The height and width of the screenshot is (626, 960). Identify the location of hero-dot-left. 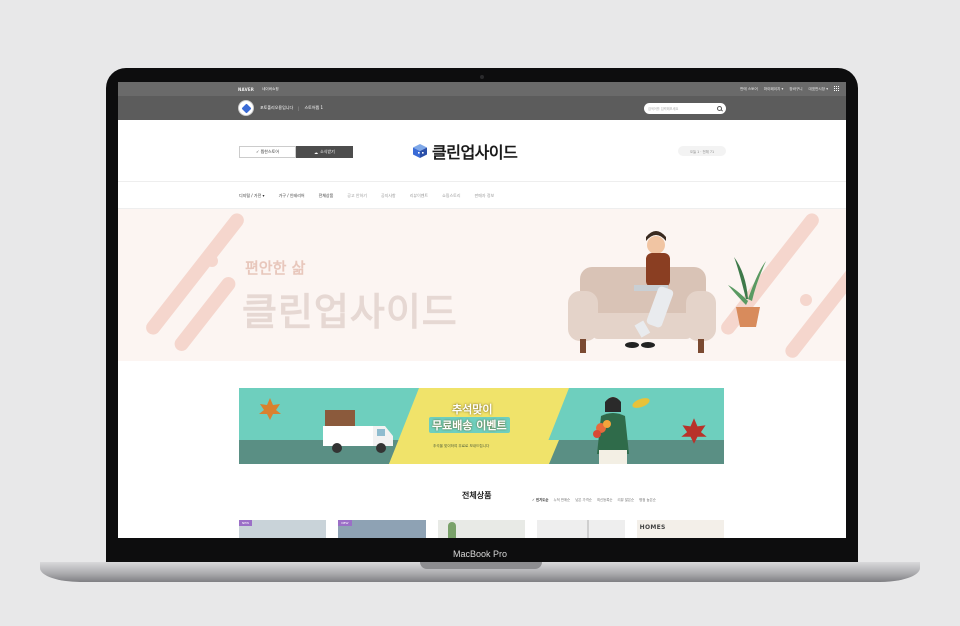
(212, 261).